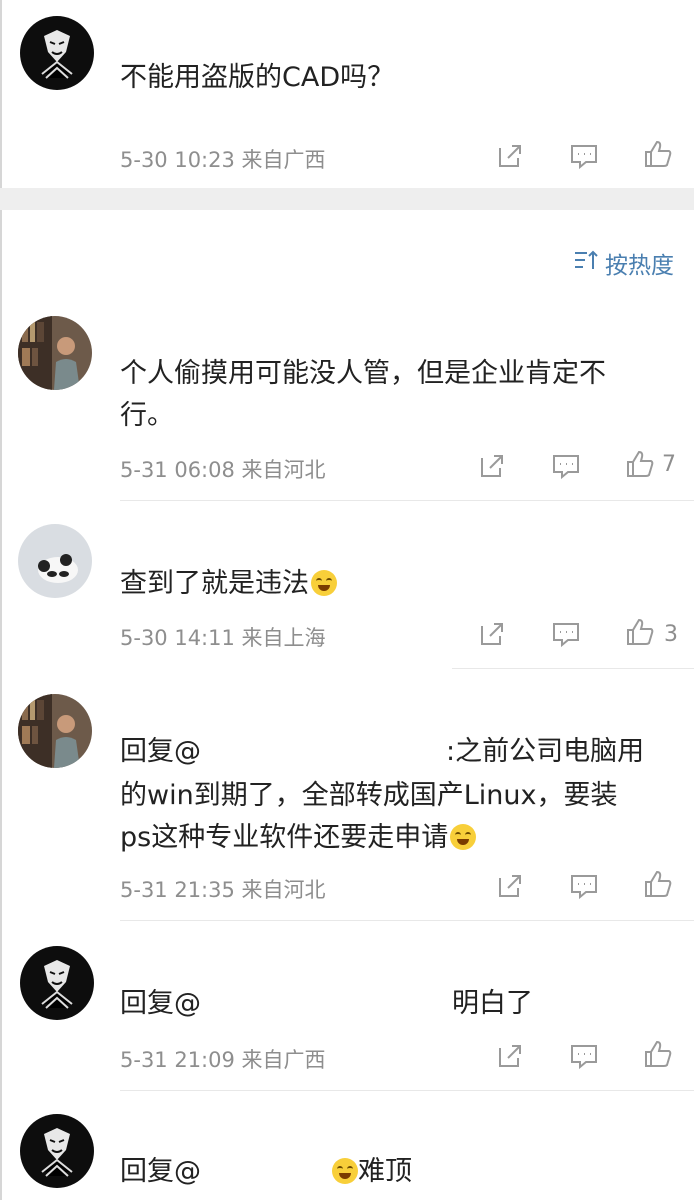  Describe the element at coordinates (1, 600) in the screenshot. I see `screen-edge` at that location.